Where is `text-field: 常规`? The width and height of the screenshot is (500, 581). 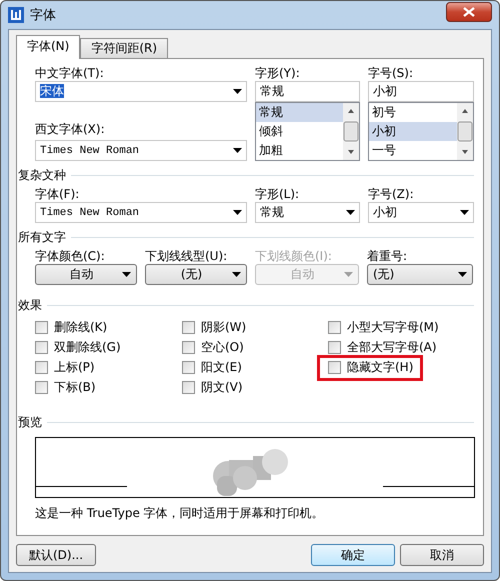
text-field: 常规 is located at coordinates (307, 91).